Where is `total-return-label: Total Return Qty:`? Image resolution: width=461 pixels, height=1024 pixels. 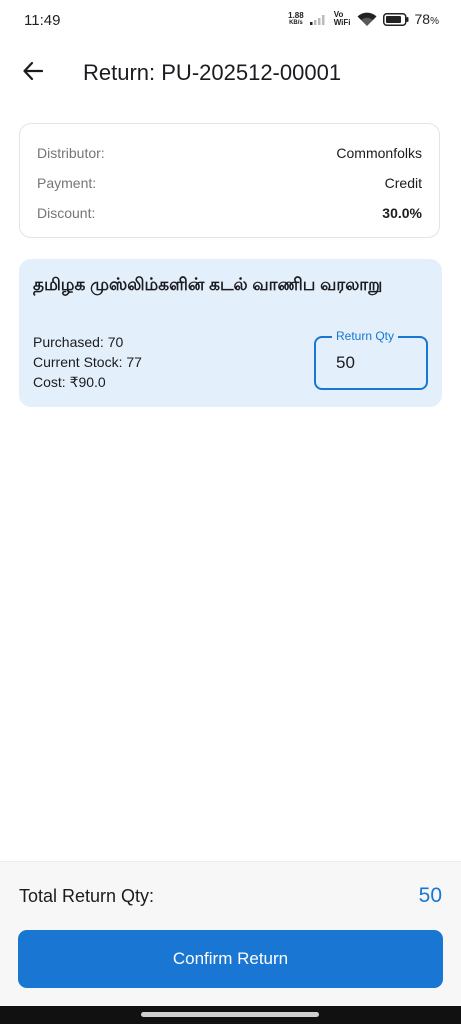
total-return-label: Total Return Qty: is located at coordinates (87, 896).